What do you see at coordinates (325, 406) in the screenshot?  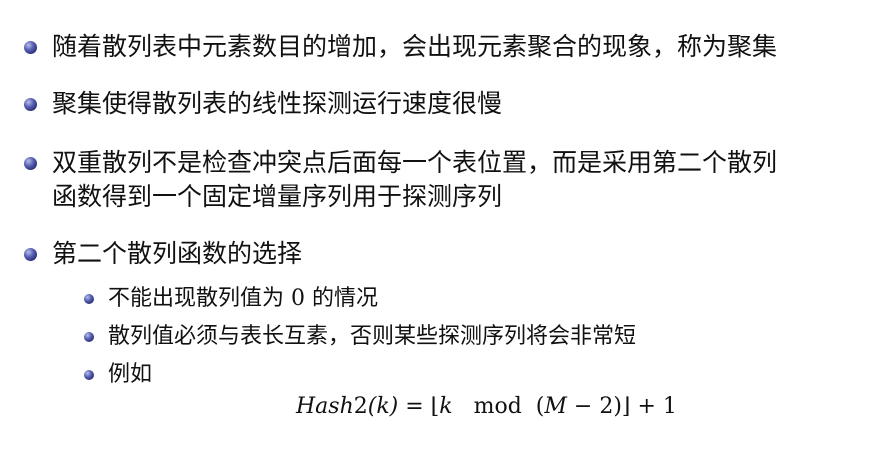 I see `formula-func: Hash` at bounding box center [325, 406].